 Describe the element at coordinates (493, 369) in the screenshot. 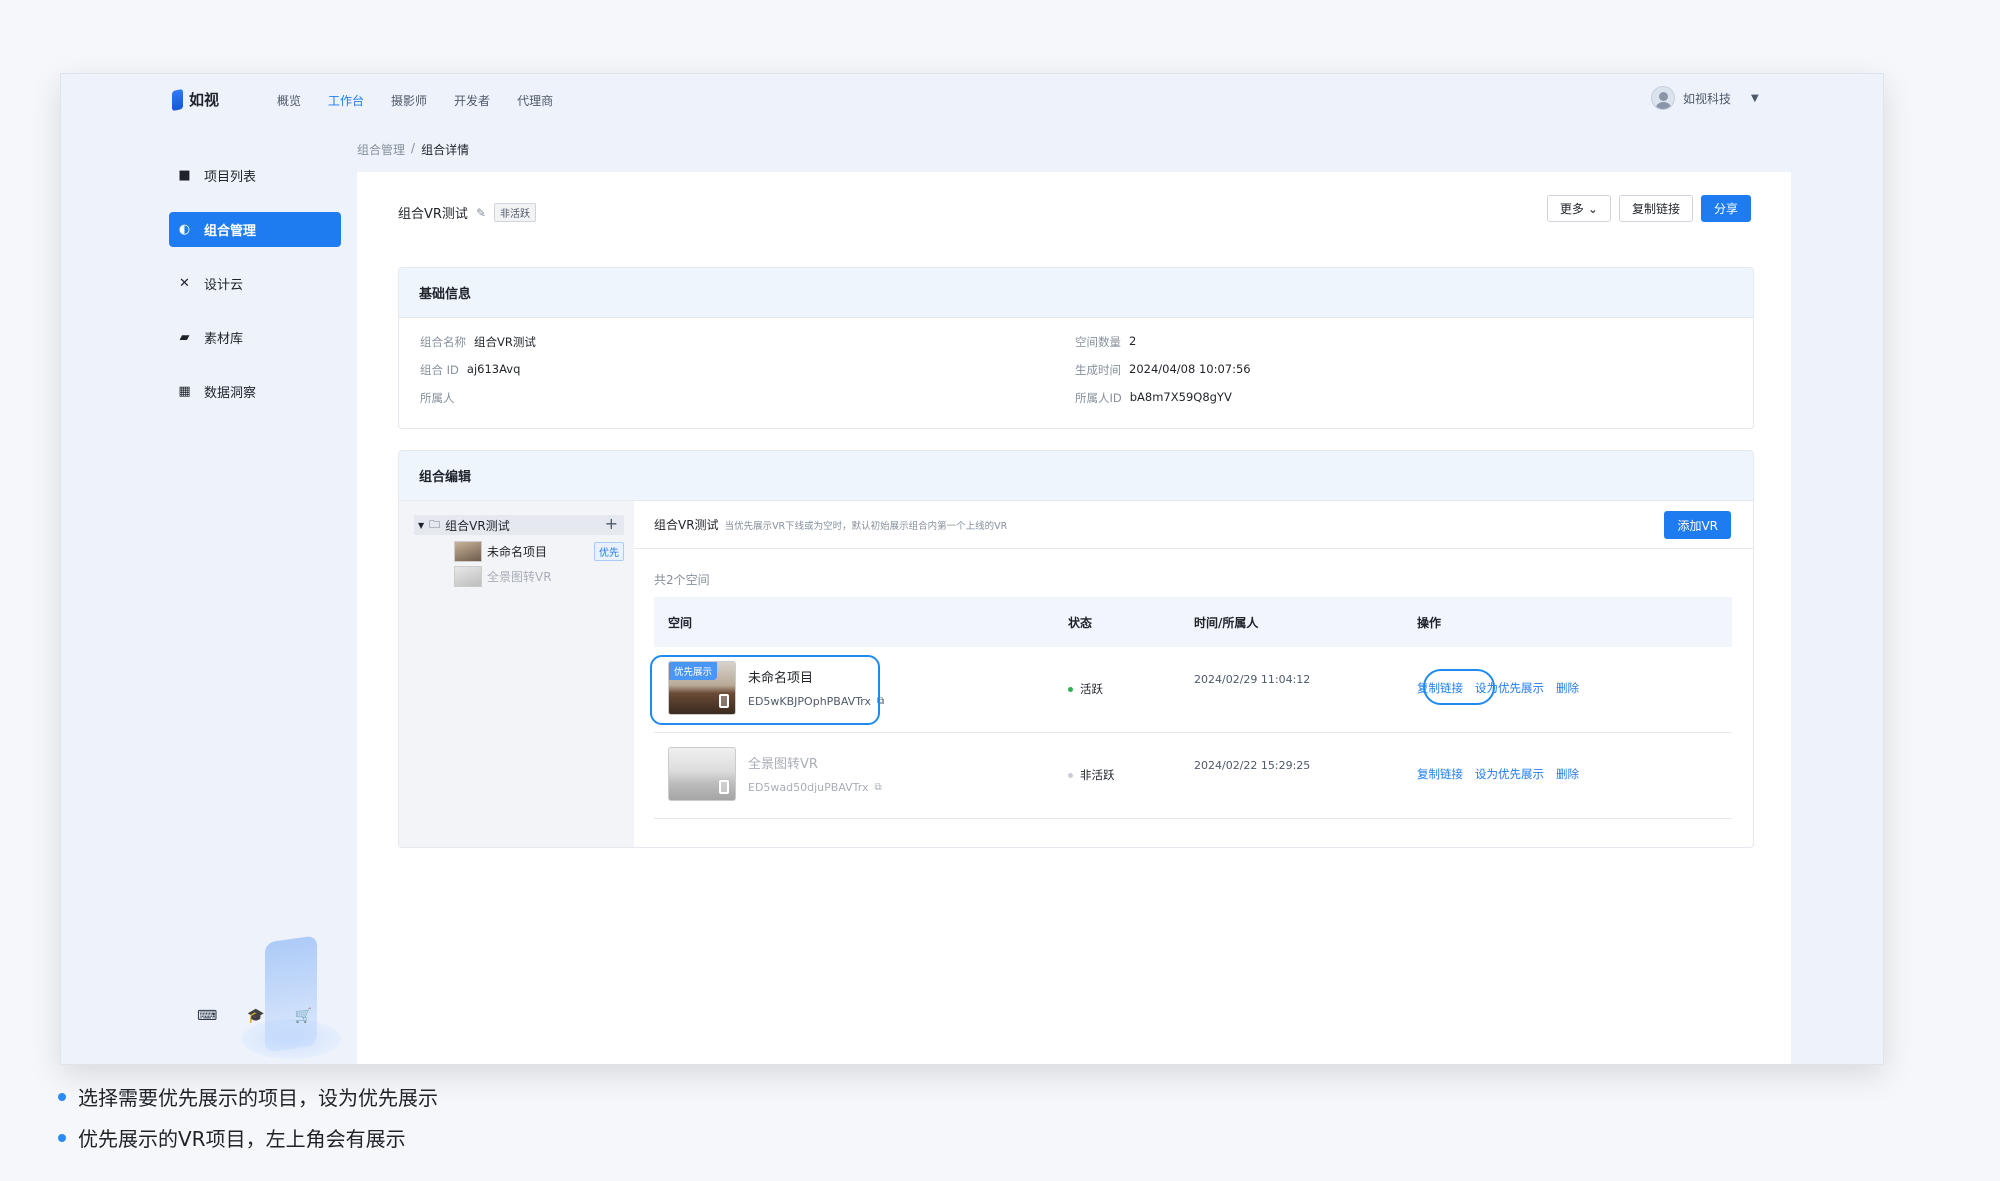

I see `info-value: aj613Avq` at that location.